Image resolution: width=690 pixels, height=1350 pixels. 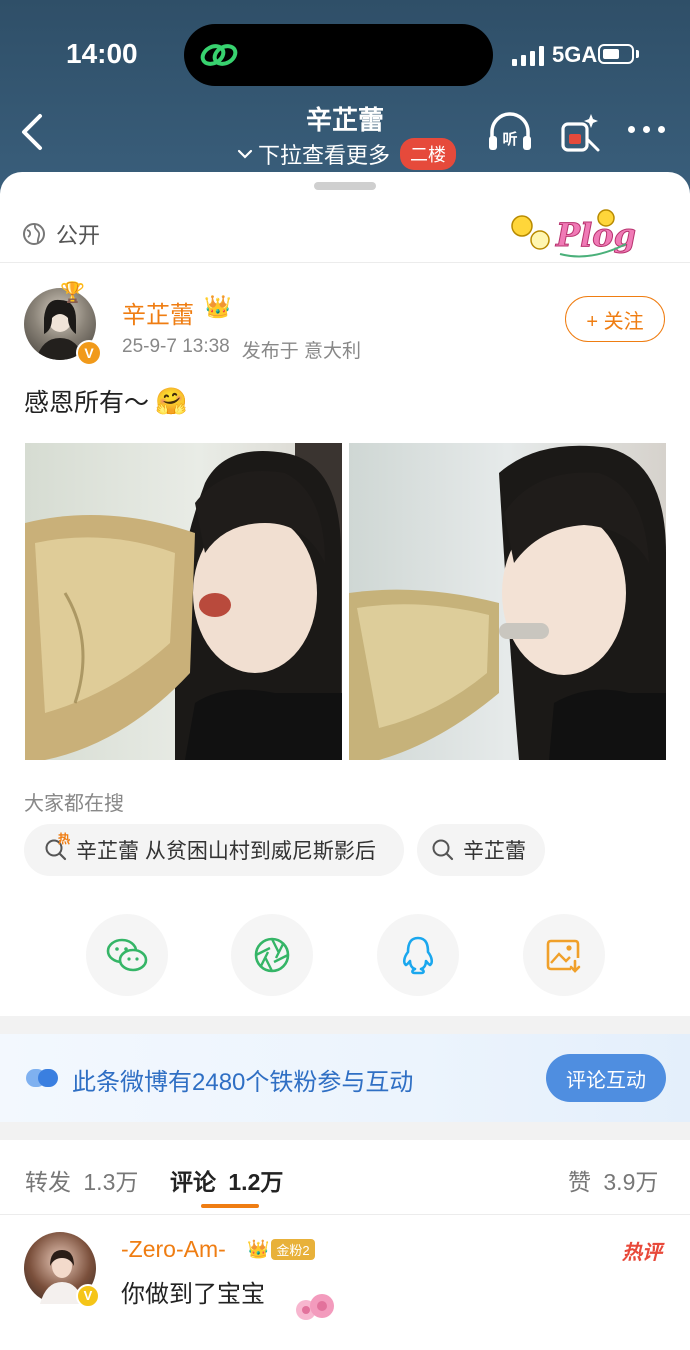 I want to click on post-date: 25-9-7 13:38, so click(x=176, y=346).